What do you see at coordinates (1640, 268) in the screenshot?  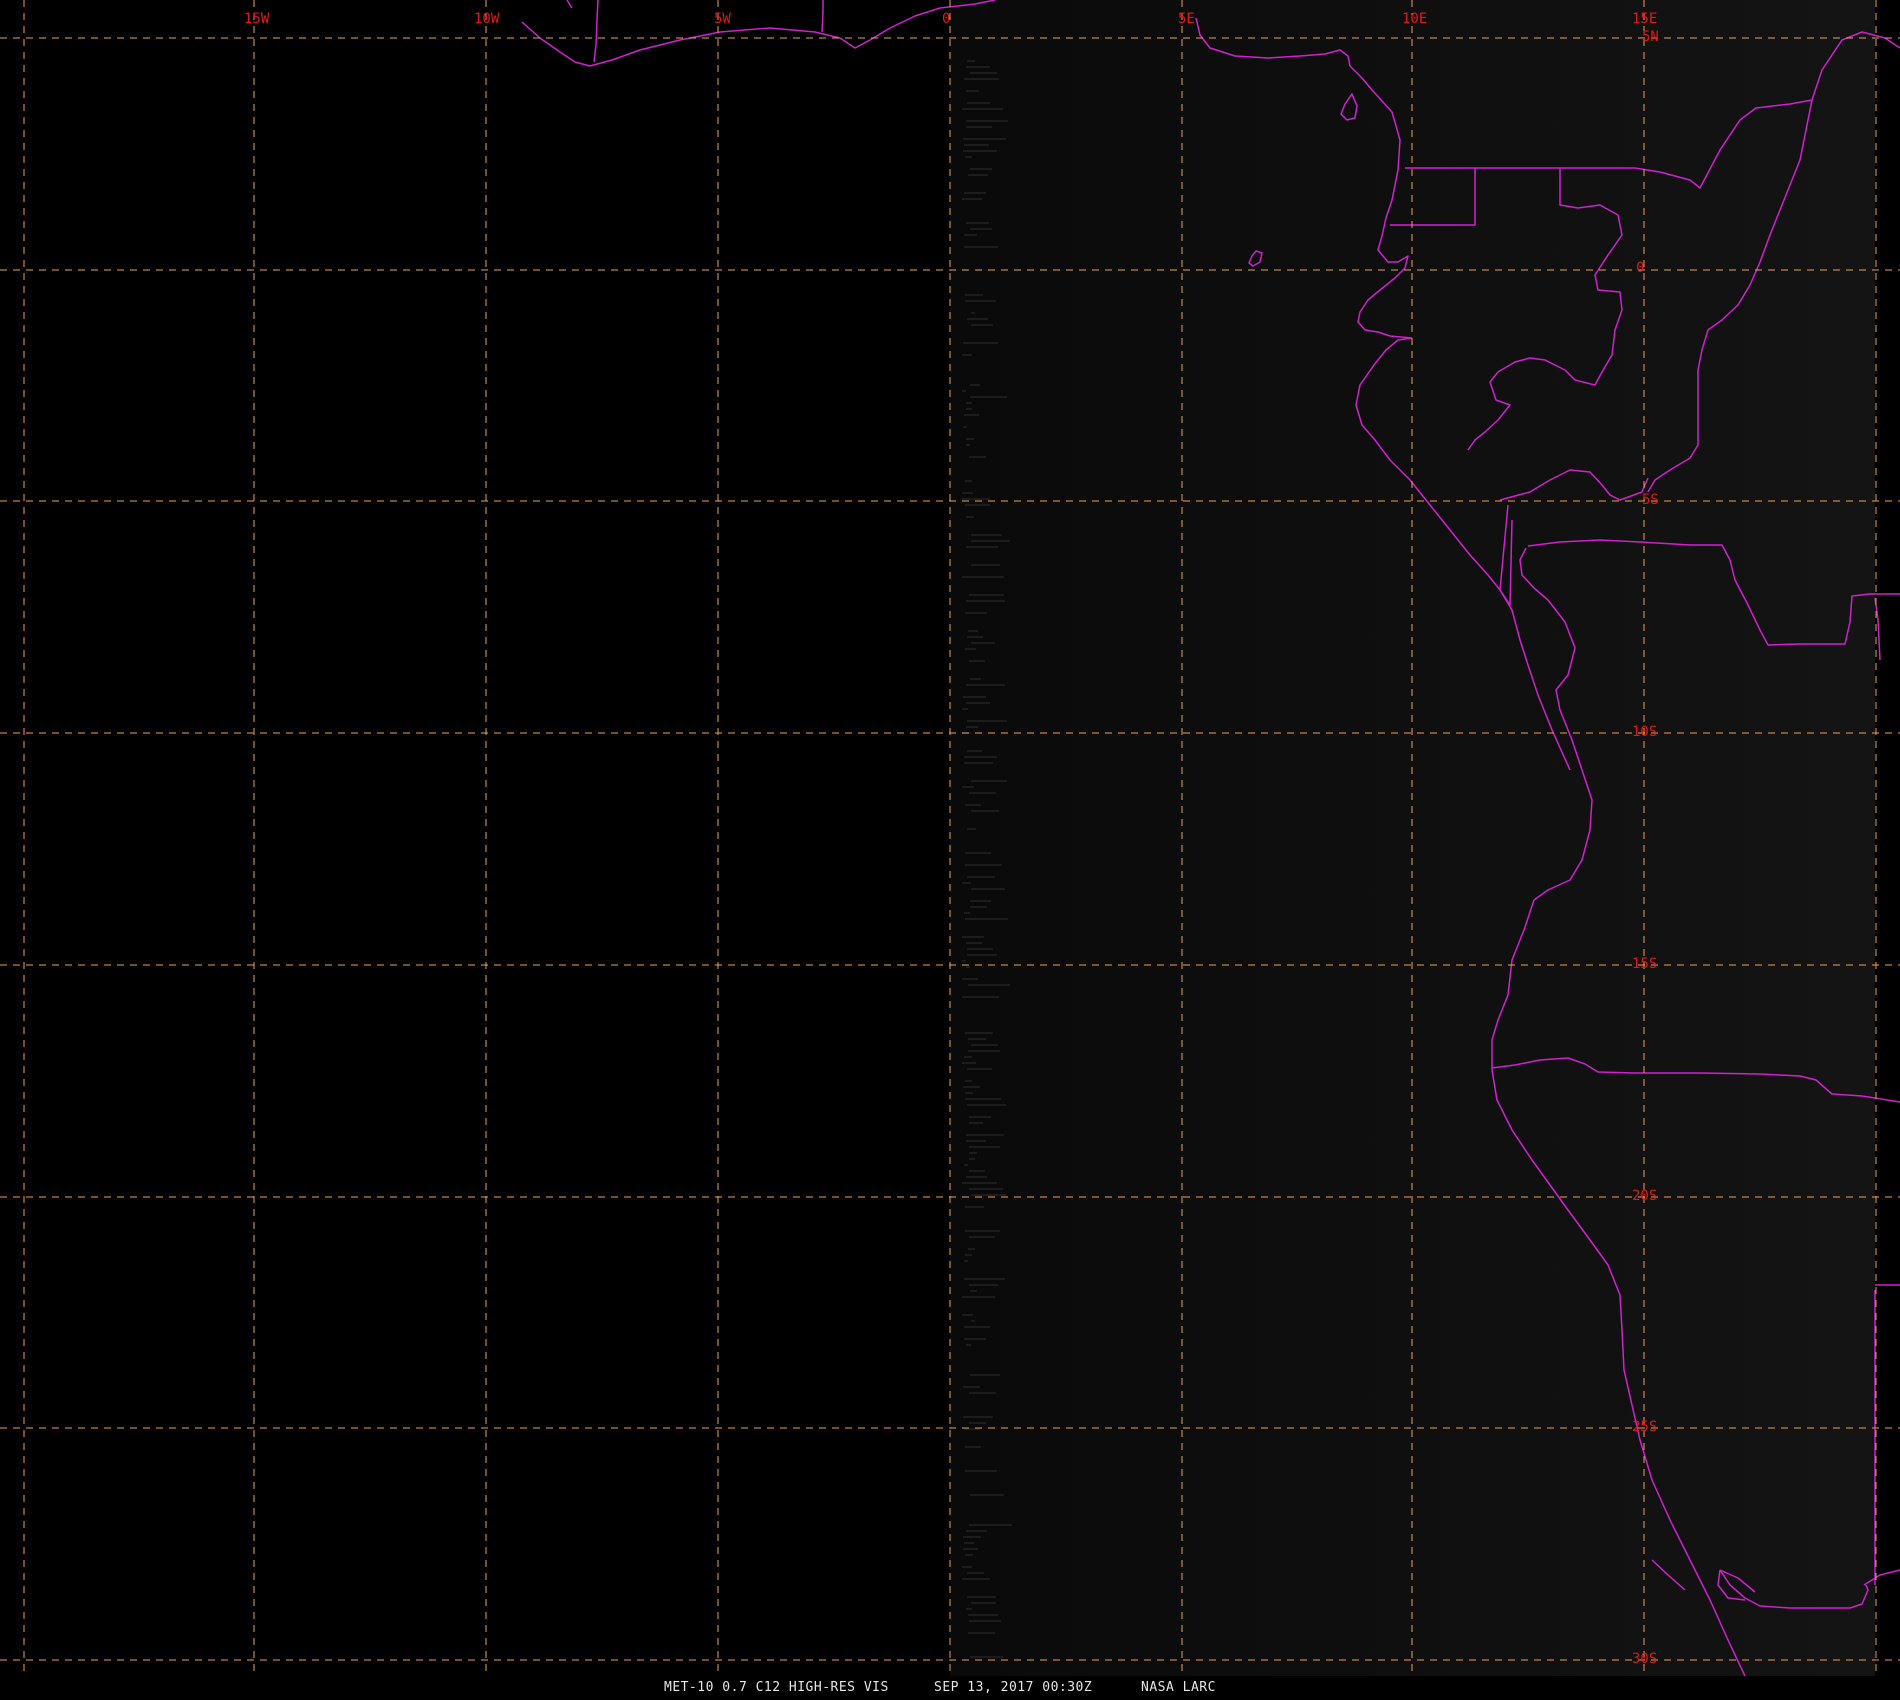 I see `lat-label-0: 0` at bounding box center [1640, 268].